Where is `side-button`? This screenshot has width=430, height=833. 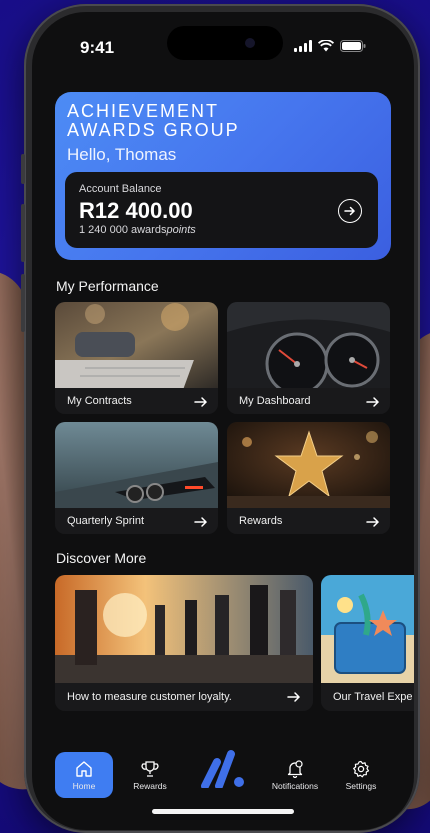
side-button is located at coordinates (23, 169).